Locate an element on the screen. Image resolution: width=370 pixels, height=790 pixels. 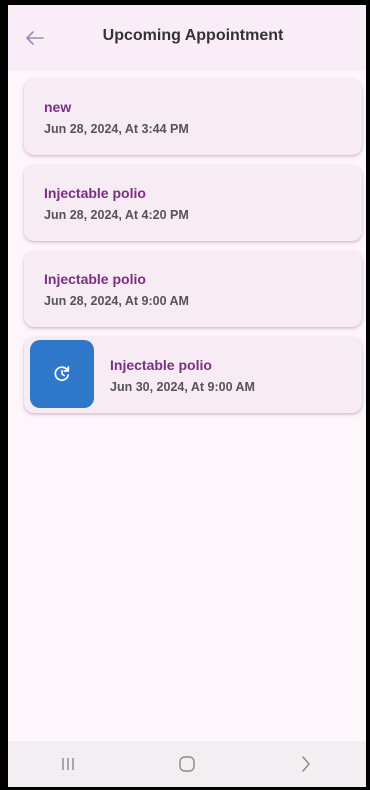
page-title: Upcoming Appointment is located at coordinates (193, 35).